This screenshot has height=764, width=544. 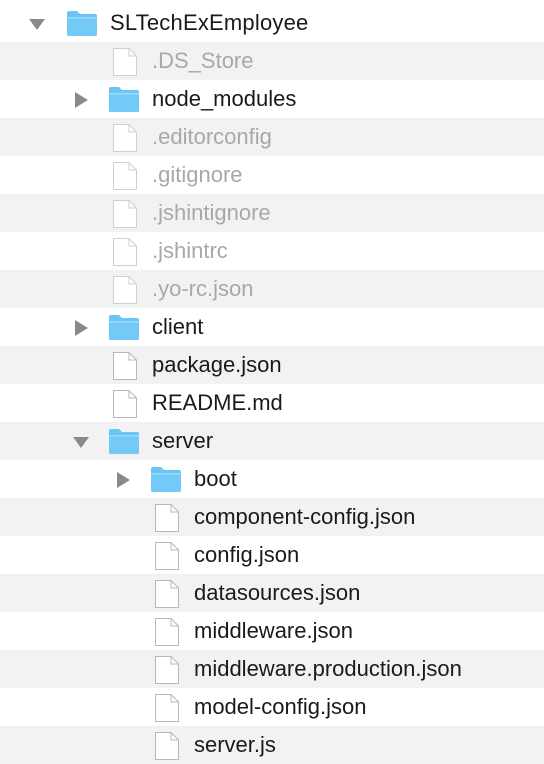 I want to click on tree-row-folder: boot, so click(x=272, y=479).